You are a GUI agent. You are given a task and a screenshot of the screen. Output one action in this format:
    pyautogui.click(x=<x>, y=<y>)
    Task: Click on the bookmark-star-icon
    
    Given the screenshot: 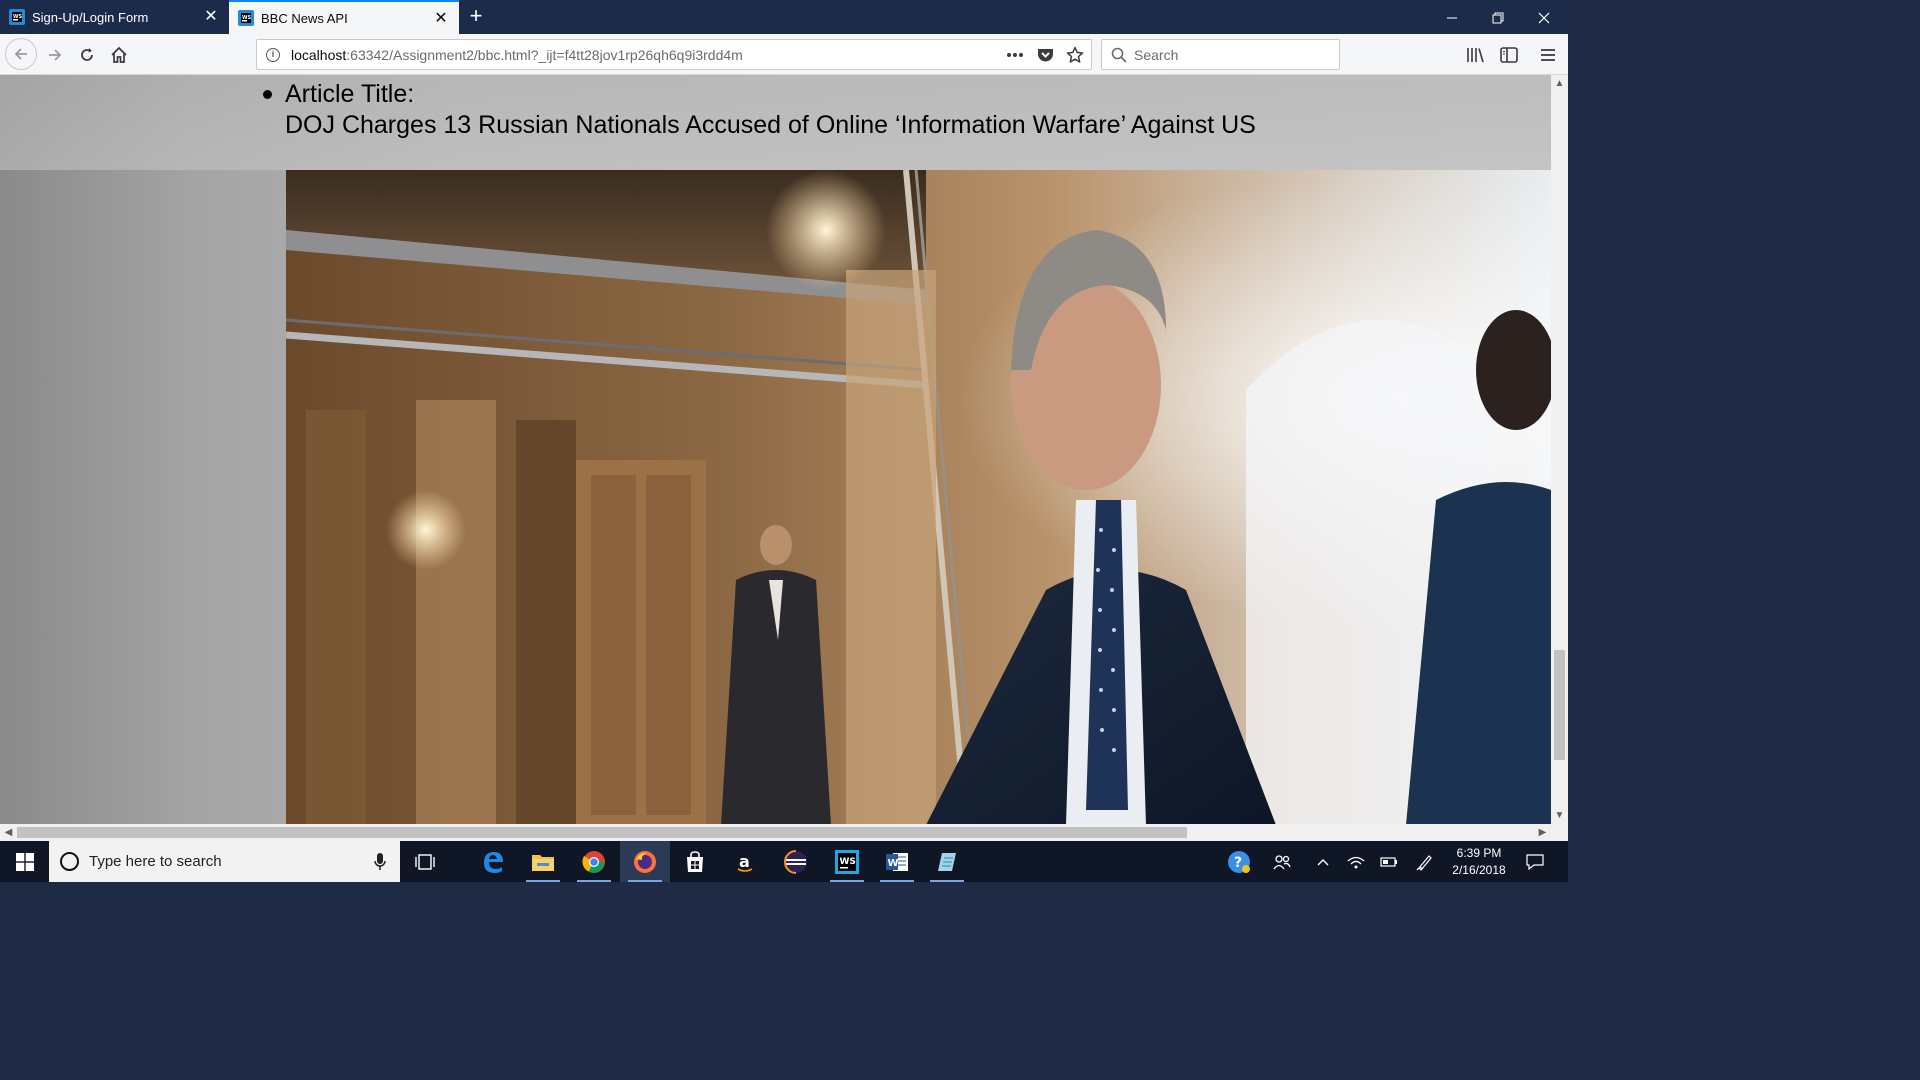 What is the action you would take?
    pyautogui.click(x=1075, y=55)
    